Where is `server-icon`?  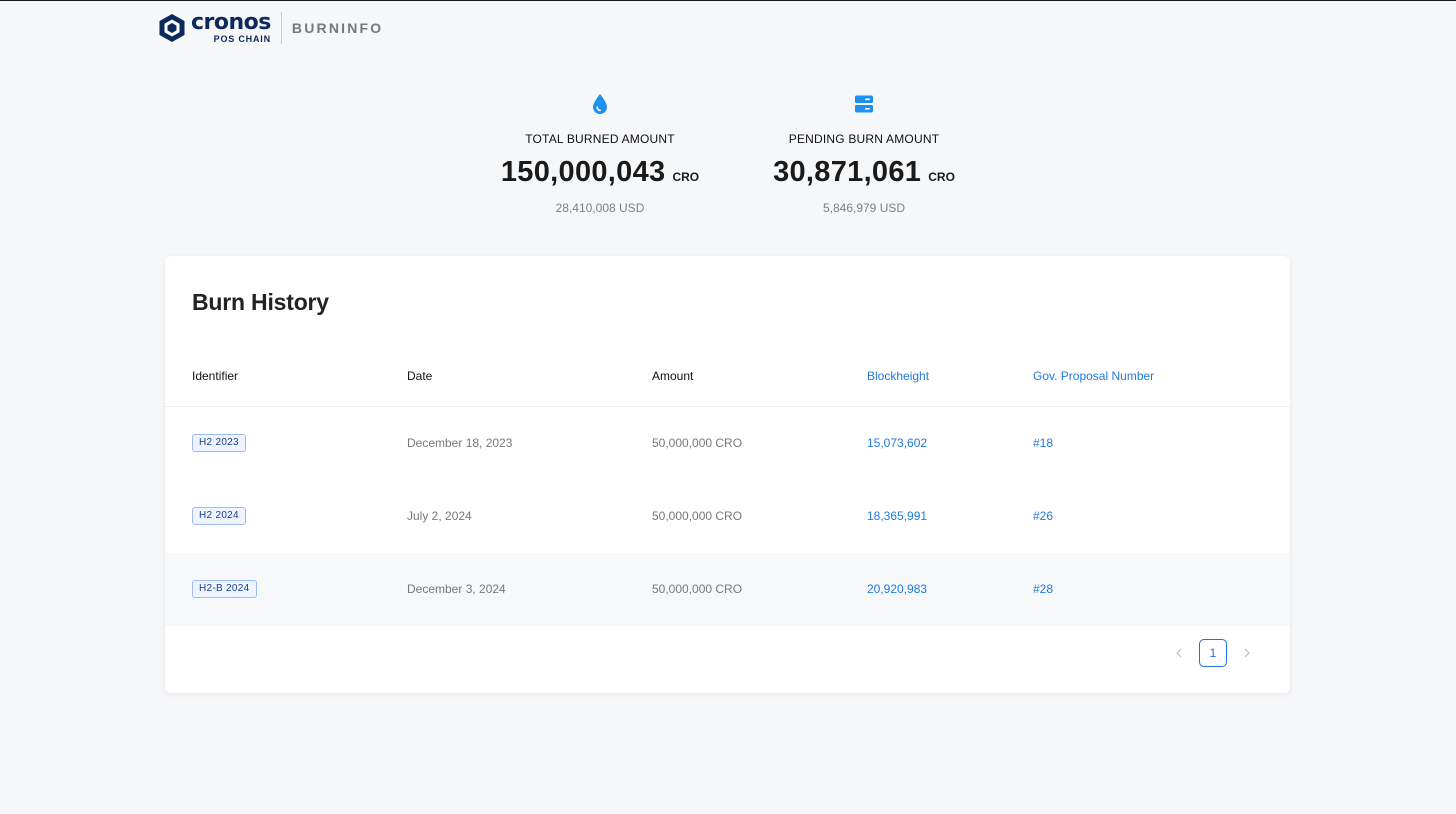
server-icon is located at coordinates (864, 104).